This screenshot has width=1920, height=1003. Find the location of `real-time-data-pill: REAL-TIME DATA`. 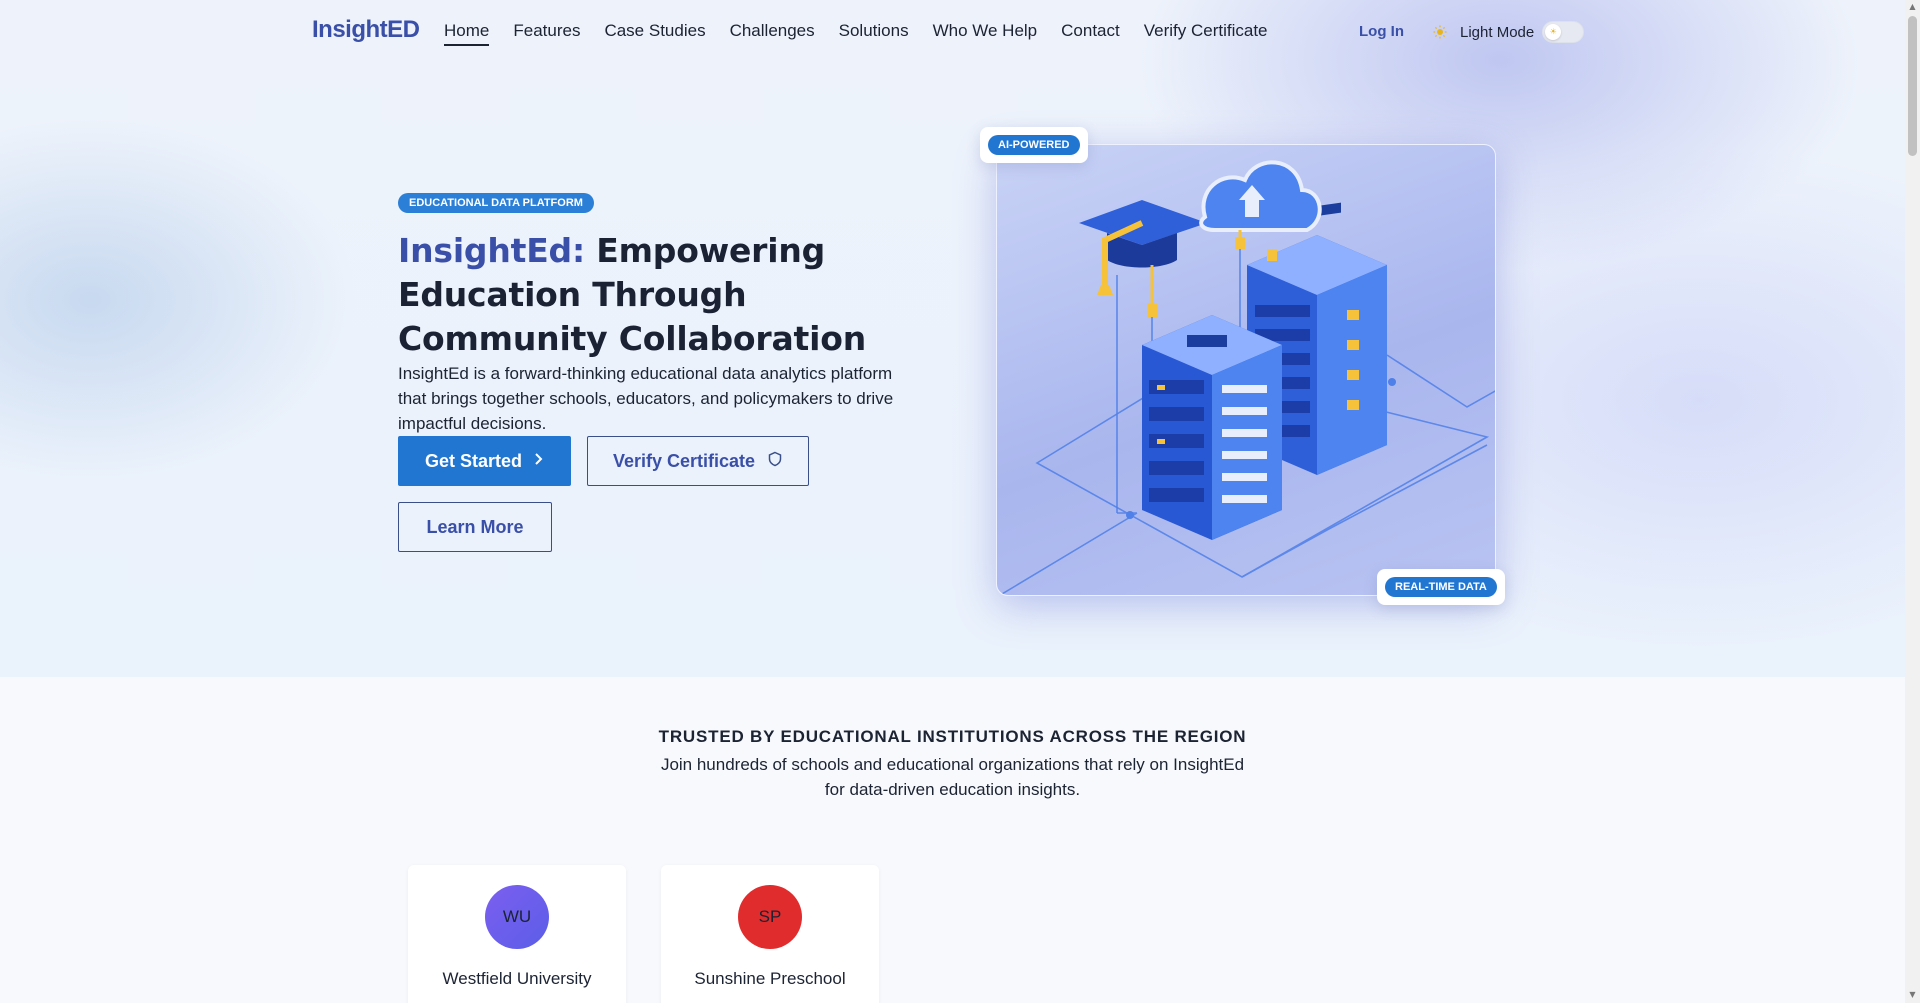

real-time-data-pill: REAL-TIME DATA is located at coordinates (1441, 587).